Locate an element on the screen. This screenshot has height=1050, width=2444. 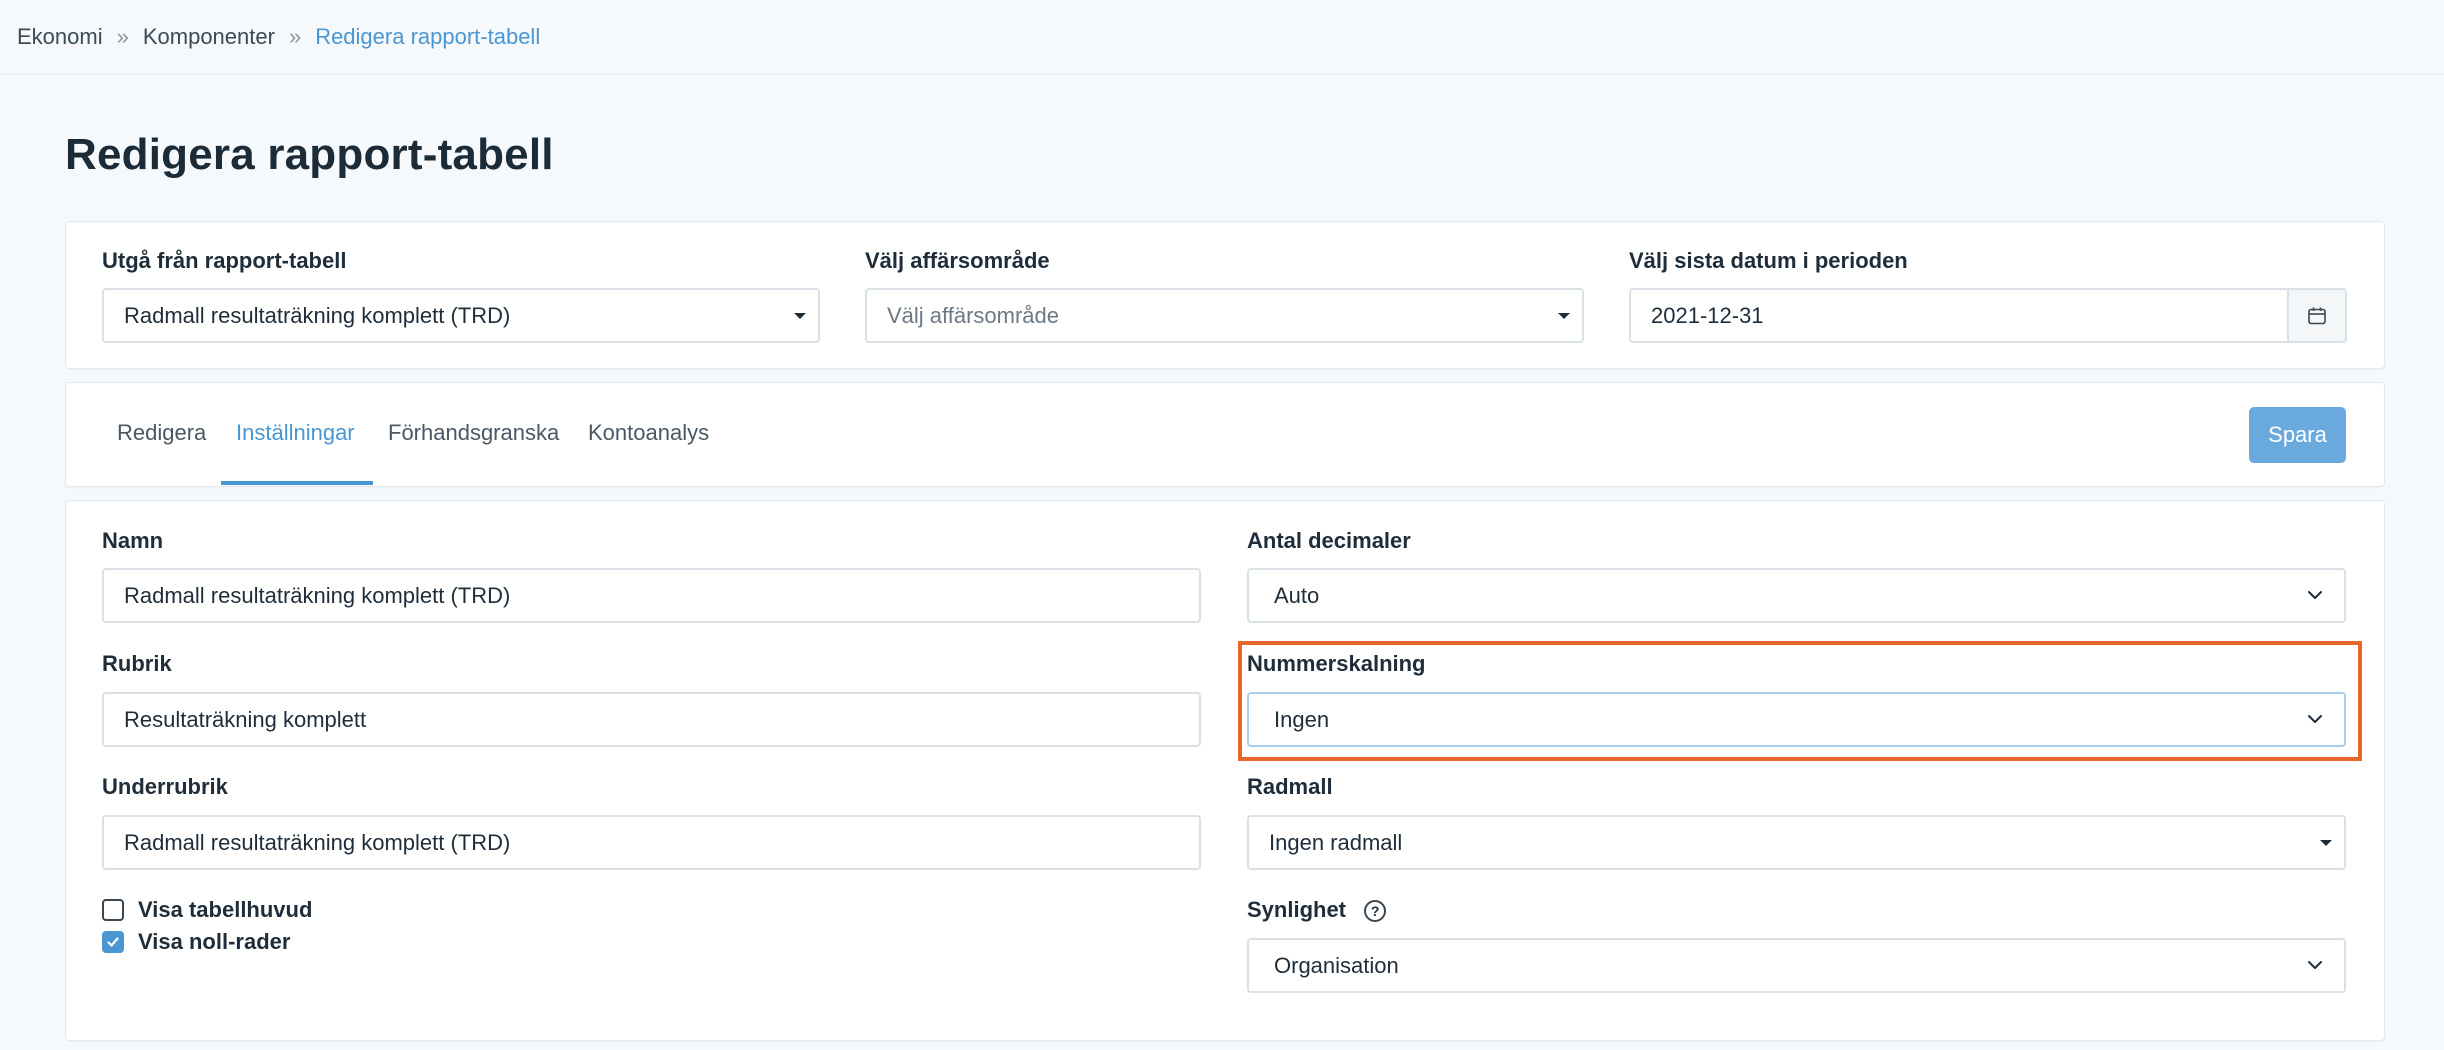
page-title: Redigera rapport-tabell is located at coordinates (309, 154).